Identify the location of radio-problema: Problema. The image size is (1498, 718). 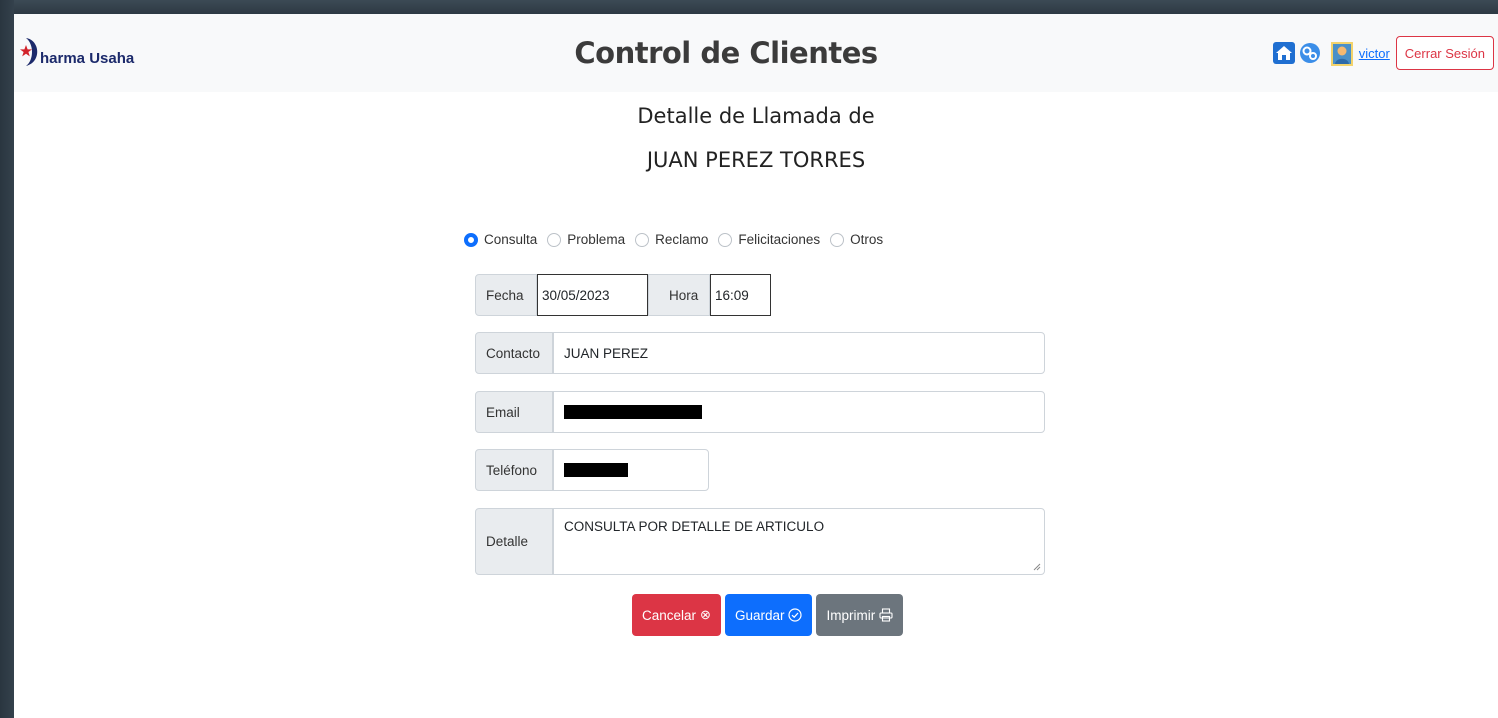
(586, 239).